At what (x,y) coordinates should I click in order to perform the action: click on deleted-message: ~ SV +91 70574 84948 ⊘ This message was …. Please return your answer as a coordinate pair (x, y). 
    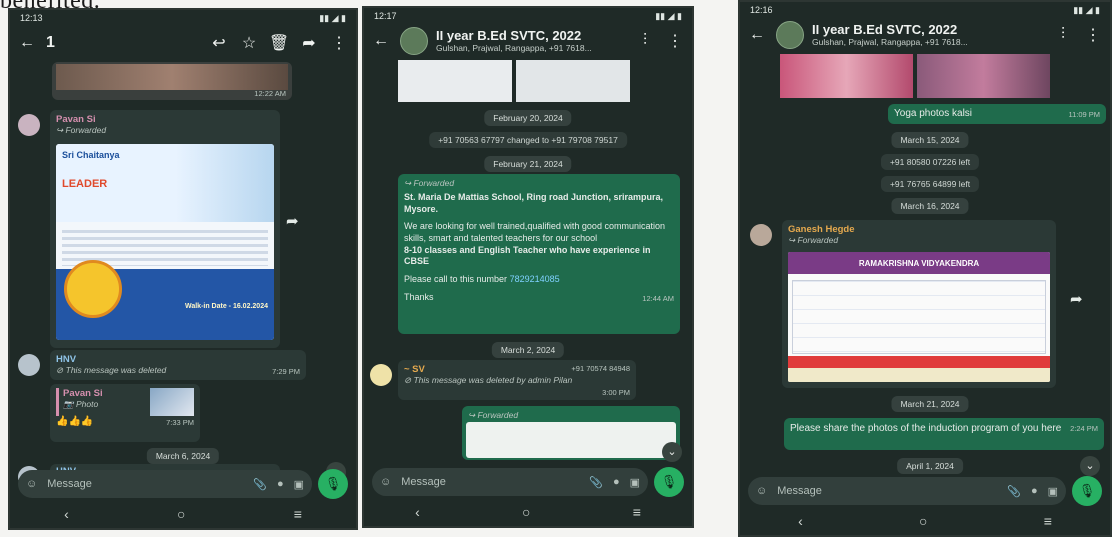
    Looking at the image, I should click on (517, 380).